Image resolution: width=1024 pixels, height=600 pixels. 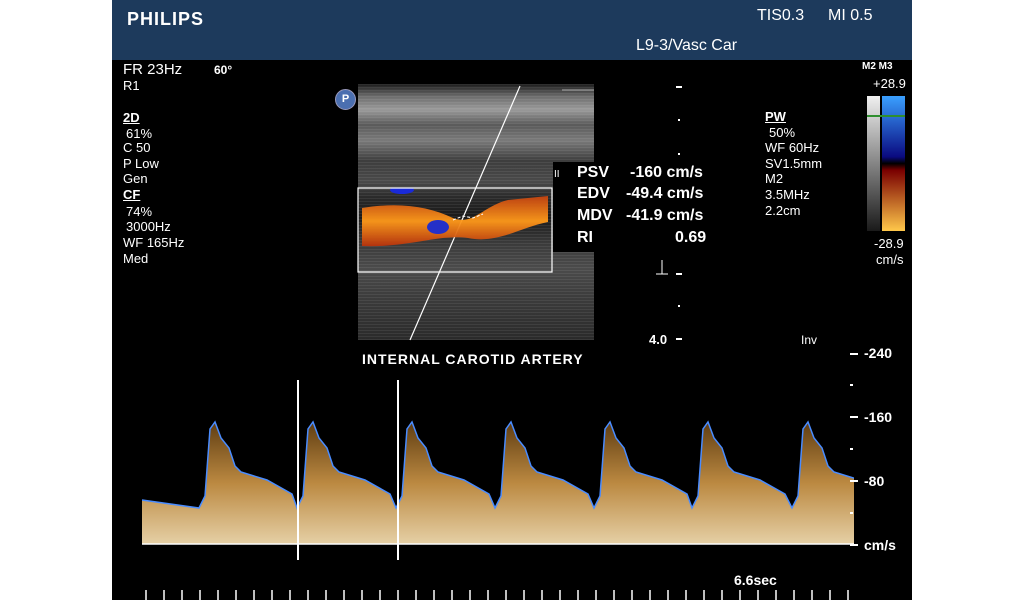 I want to click on twod-heading: 2D, so click(x=131, y=117).